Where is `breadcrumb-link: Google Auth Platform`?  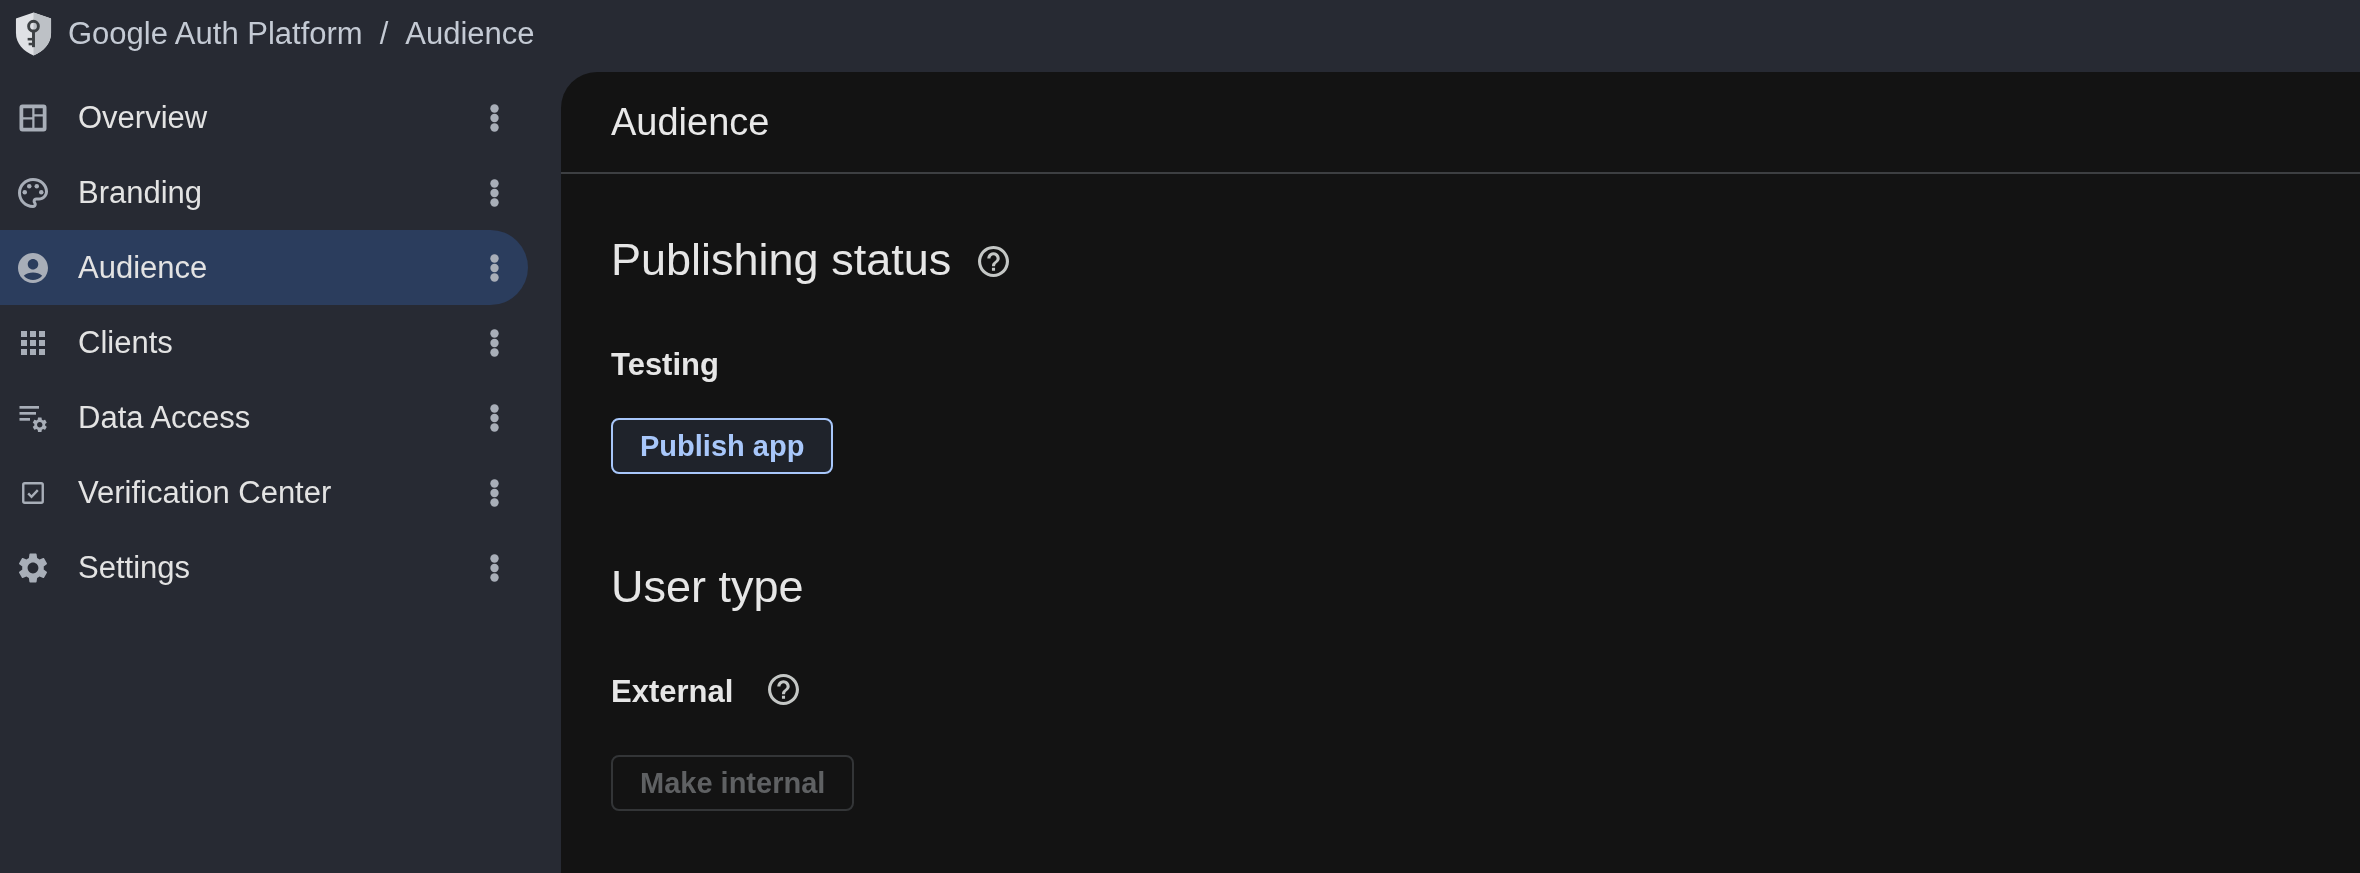 breadcrumb-link: Google Auth Platform is located at coordinates (215, 34).